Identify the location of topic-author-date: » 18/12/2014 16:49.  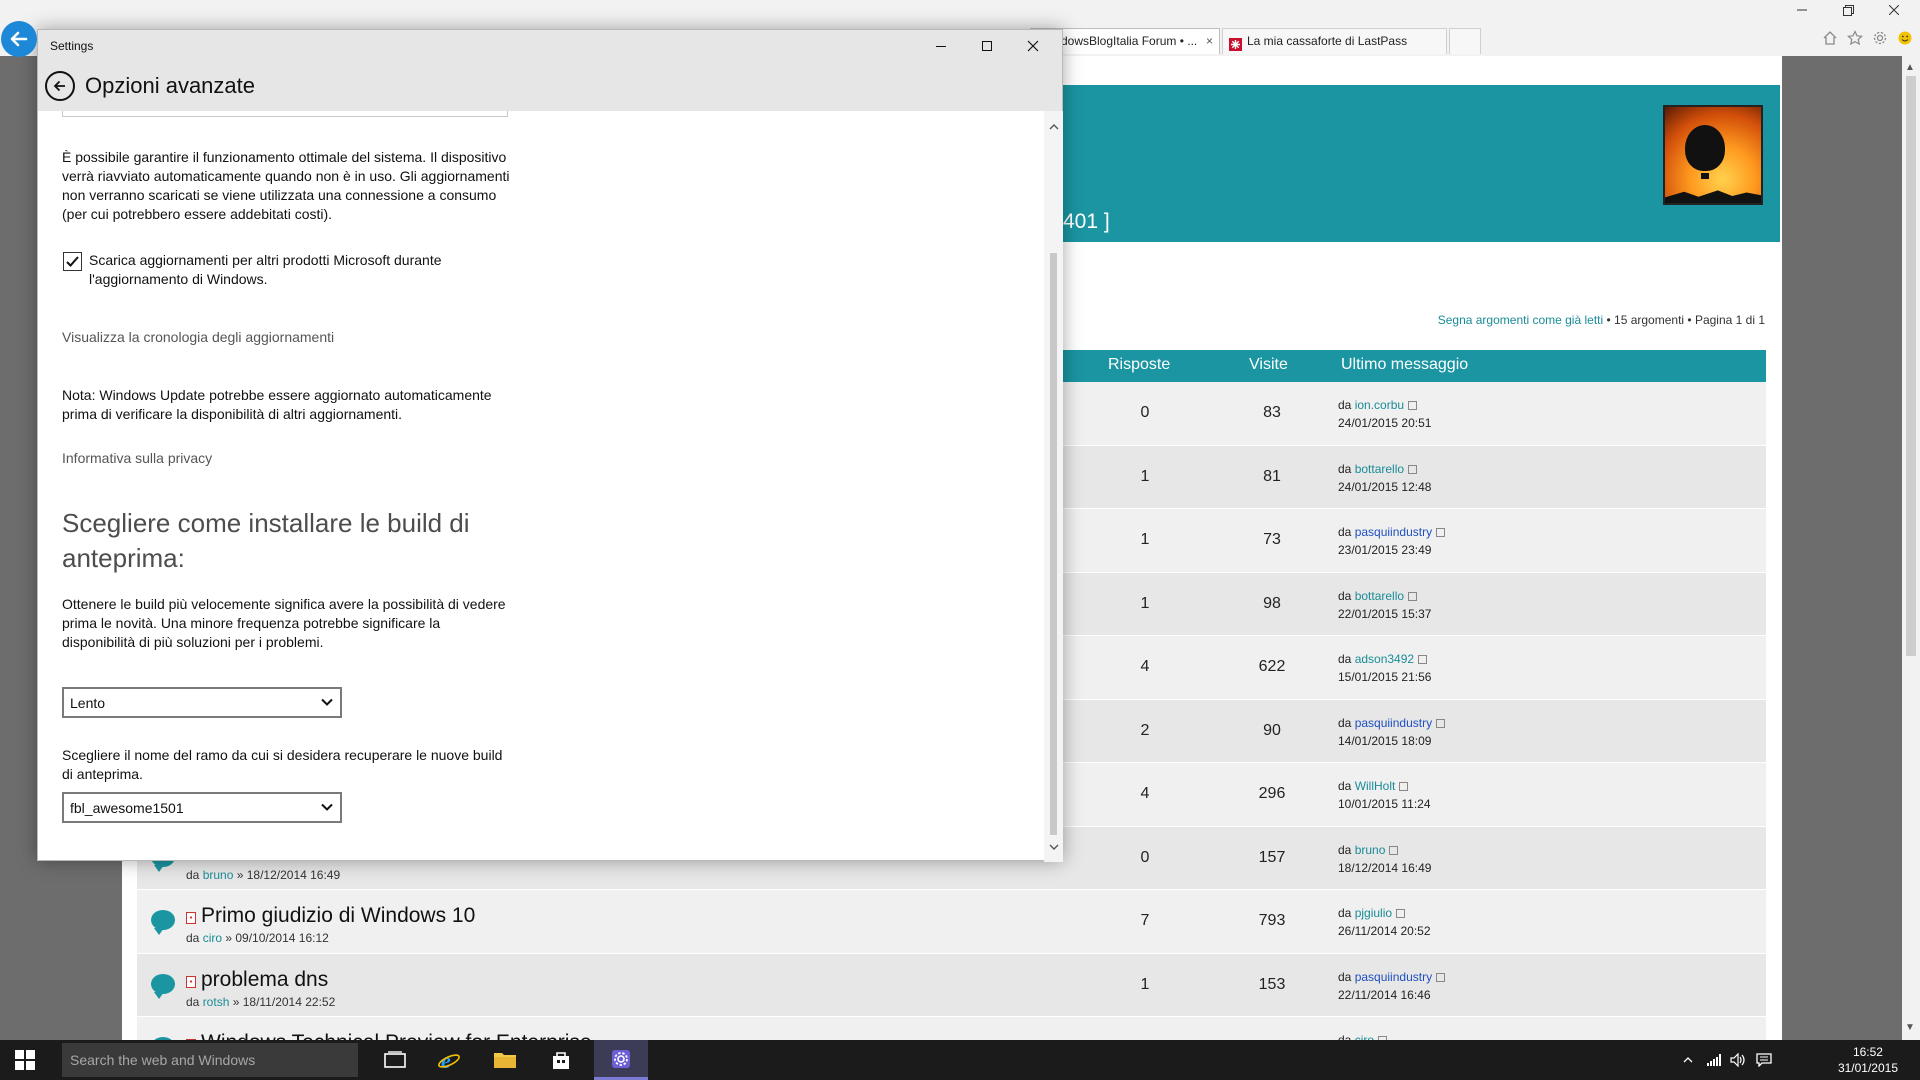
(287, 874).